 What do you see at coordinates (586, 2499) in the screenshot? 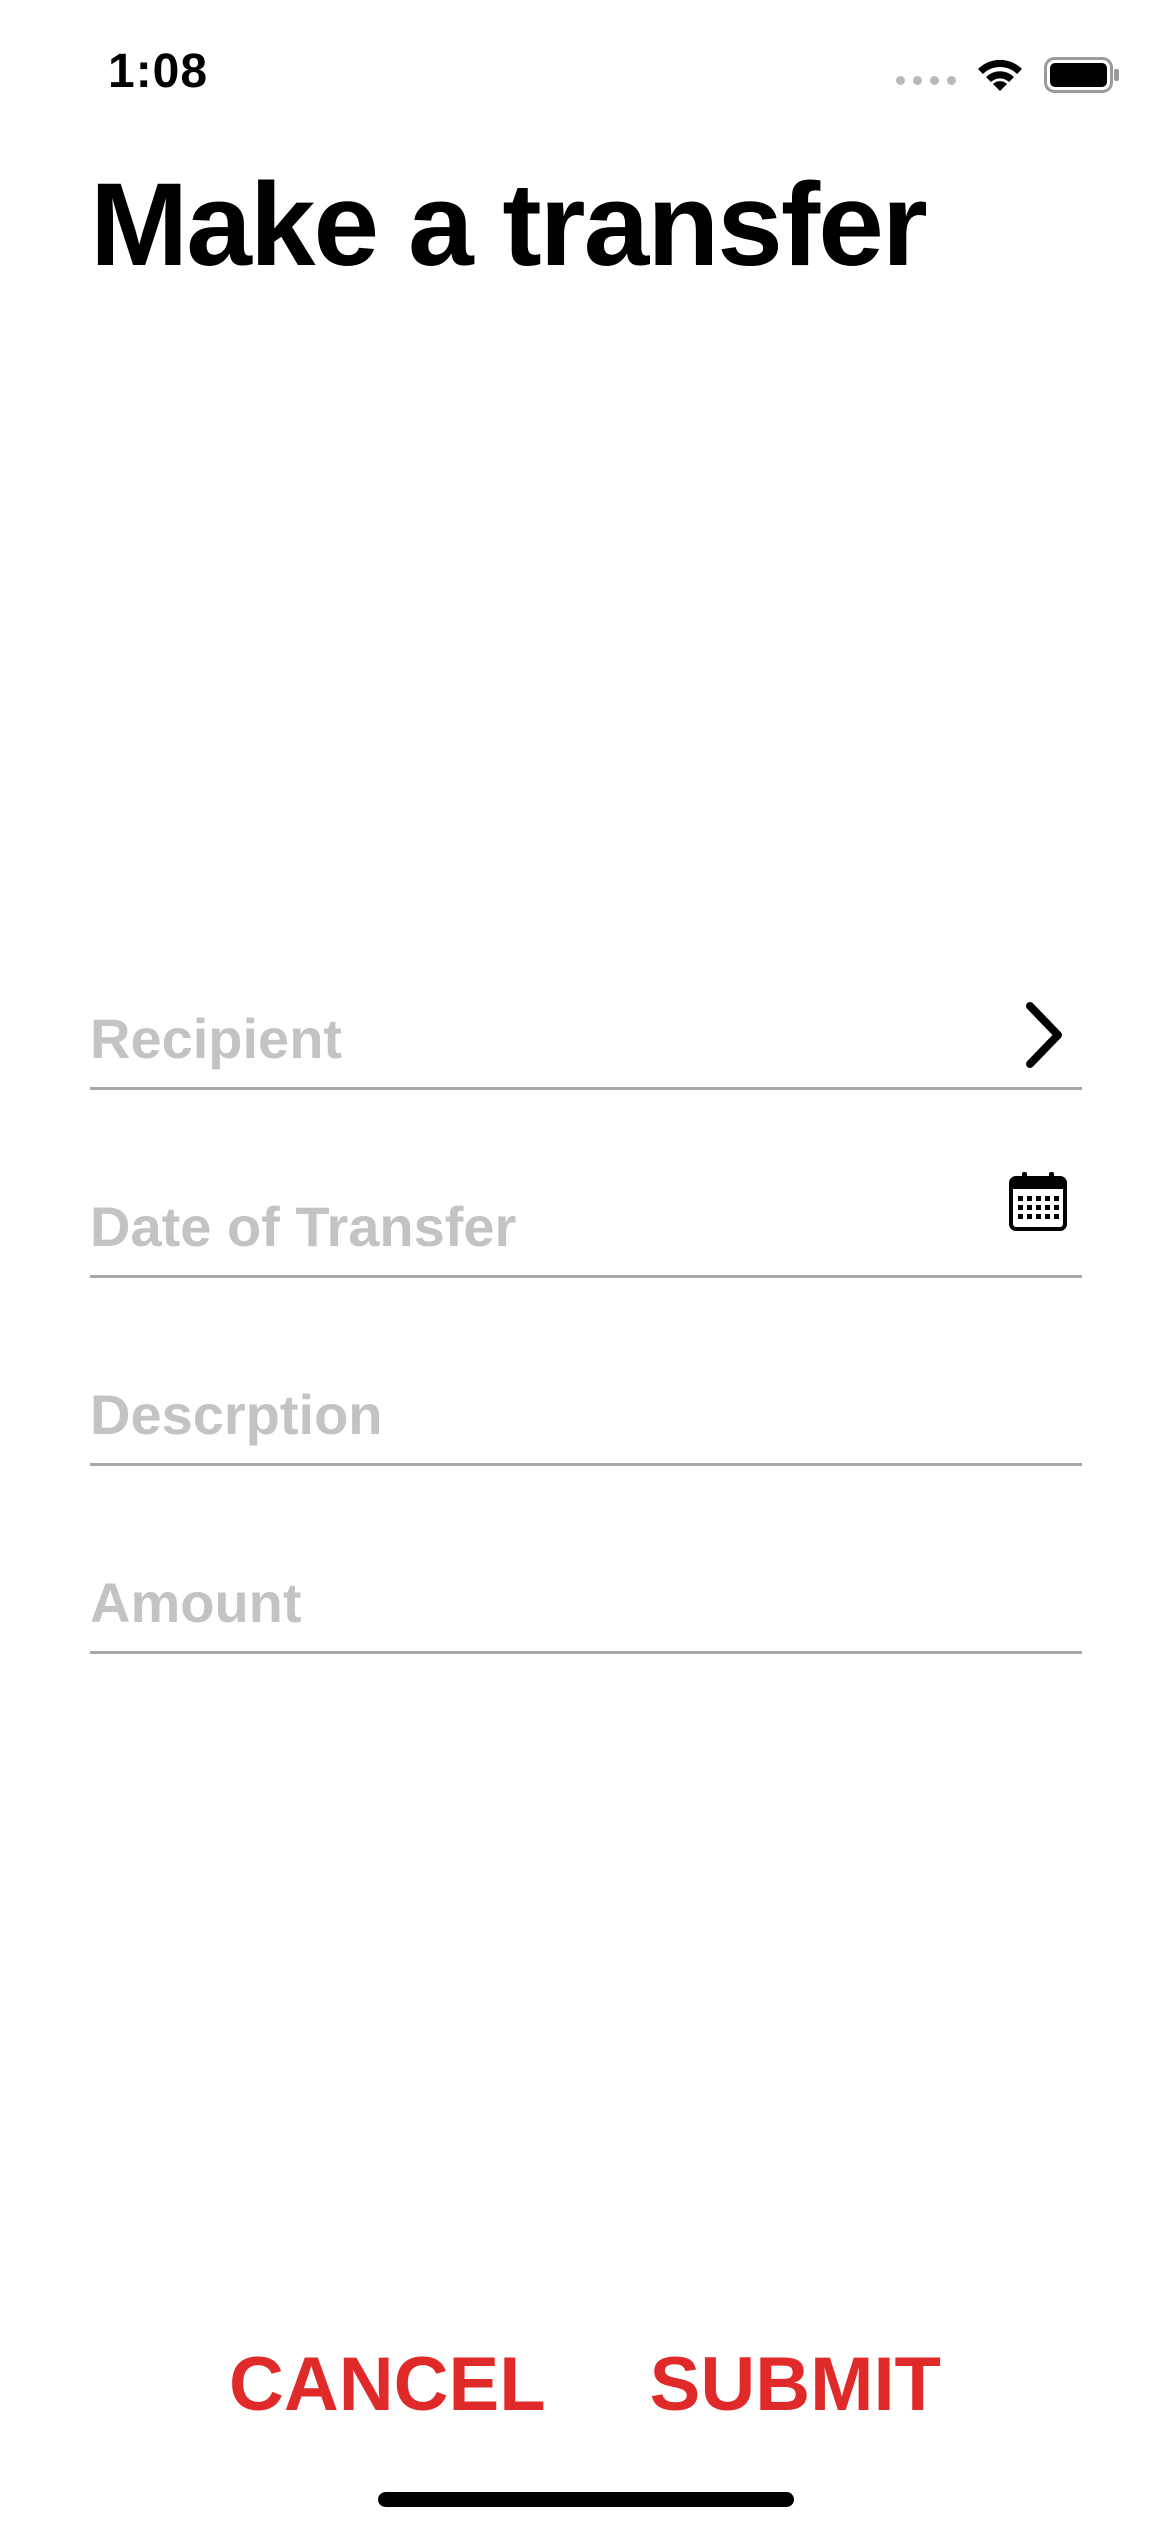
I see `home-indicator` at bounding box center [586, 2499].